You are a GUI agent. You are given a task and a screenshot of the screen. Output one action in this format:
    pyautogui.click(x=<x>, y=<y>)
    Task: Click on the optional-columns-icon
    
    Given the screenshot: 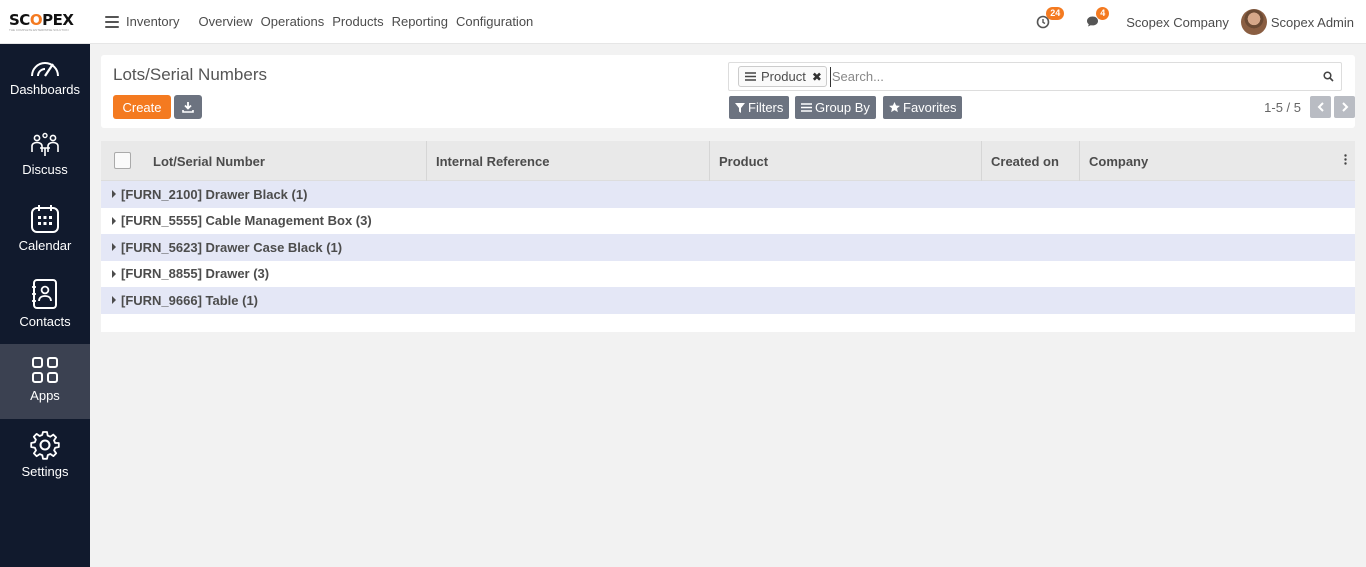 What is the action you would take?
    pyautogui.click(x=1345, y=159)
    